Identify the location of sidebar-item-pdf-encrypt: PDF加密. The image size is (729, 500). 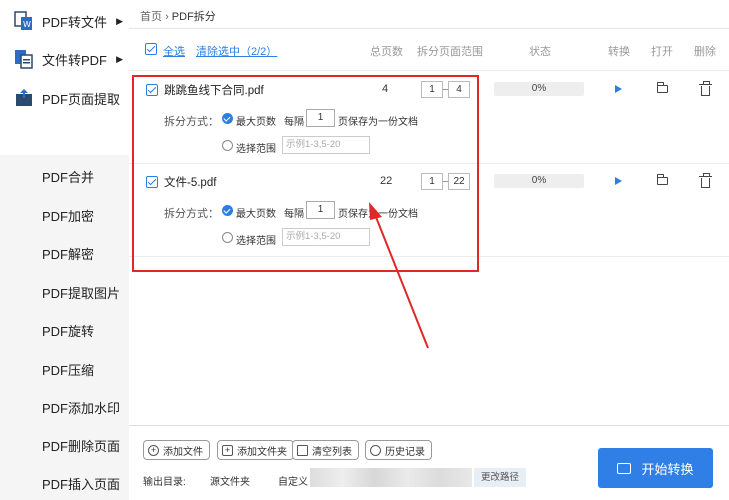
(64, 214).